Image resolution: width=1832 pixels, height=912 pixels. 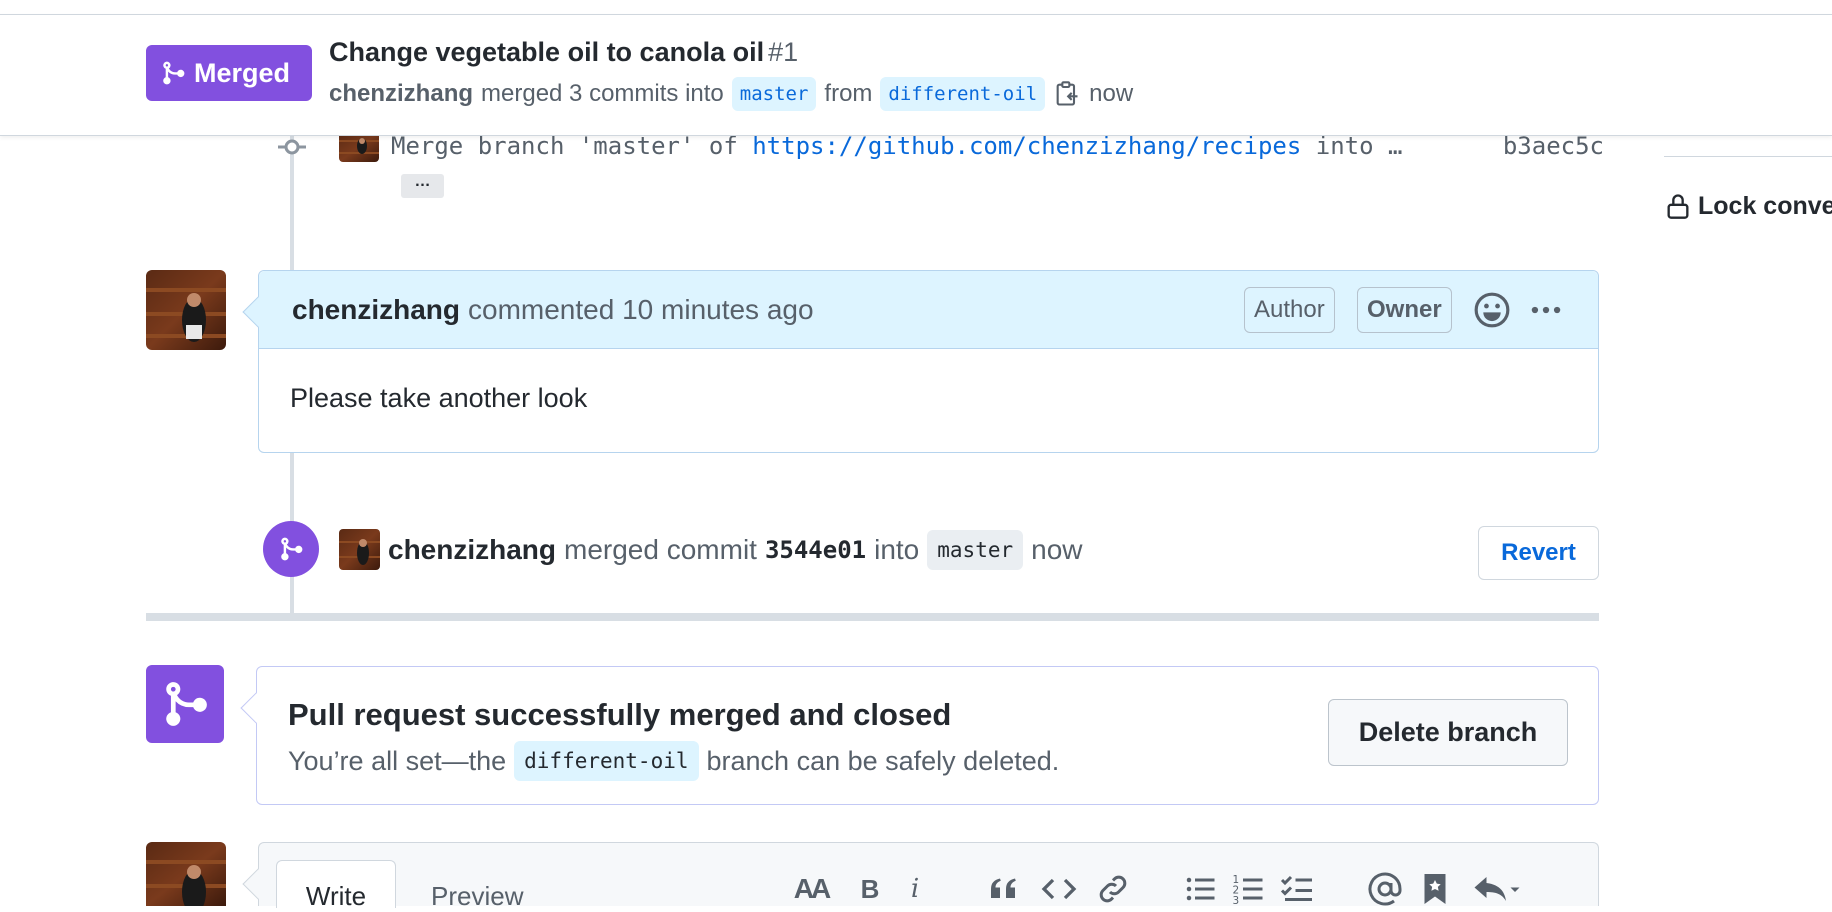 What do you see at coordinates (359, 549) in the screenshot?
I see `merge-event-avatar` at bounding box center [359, 549].